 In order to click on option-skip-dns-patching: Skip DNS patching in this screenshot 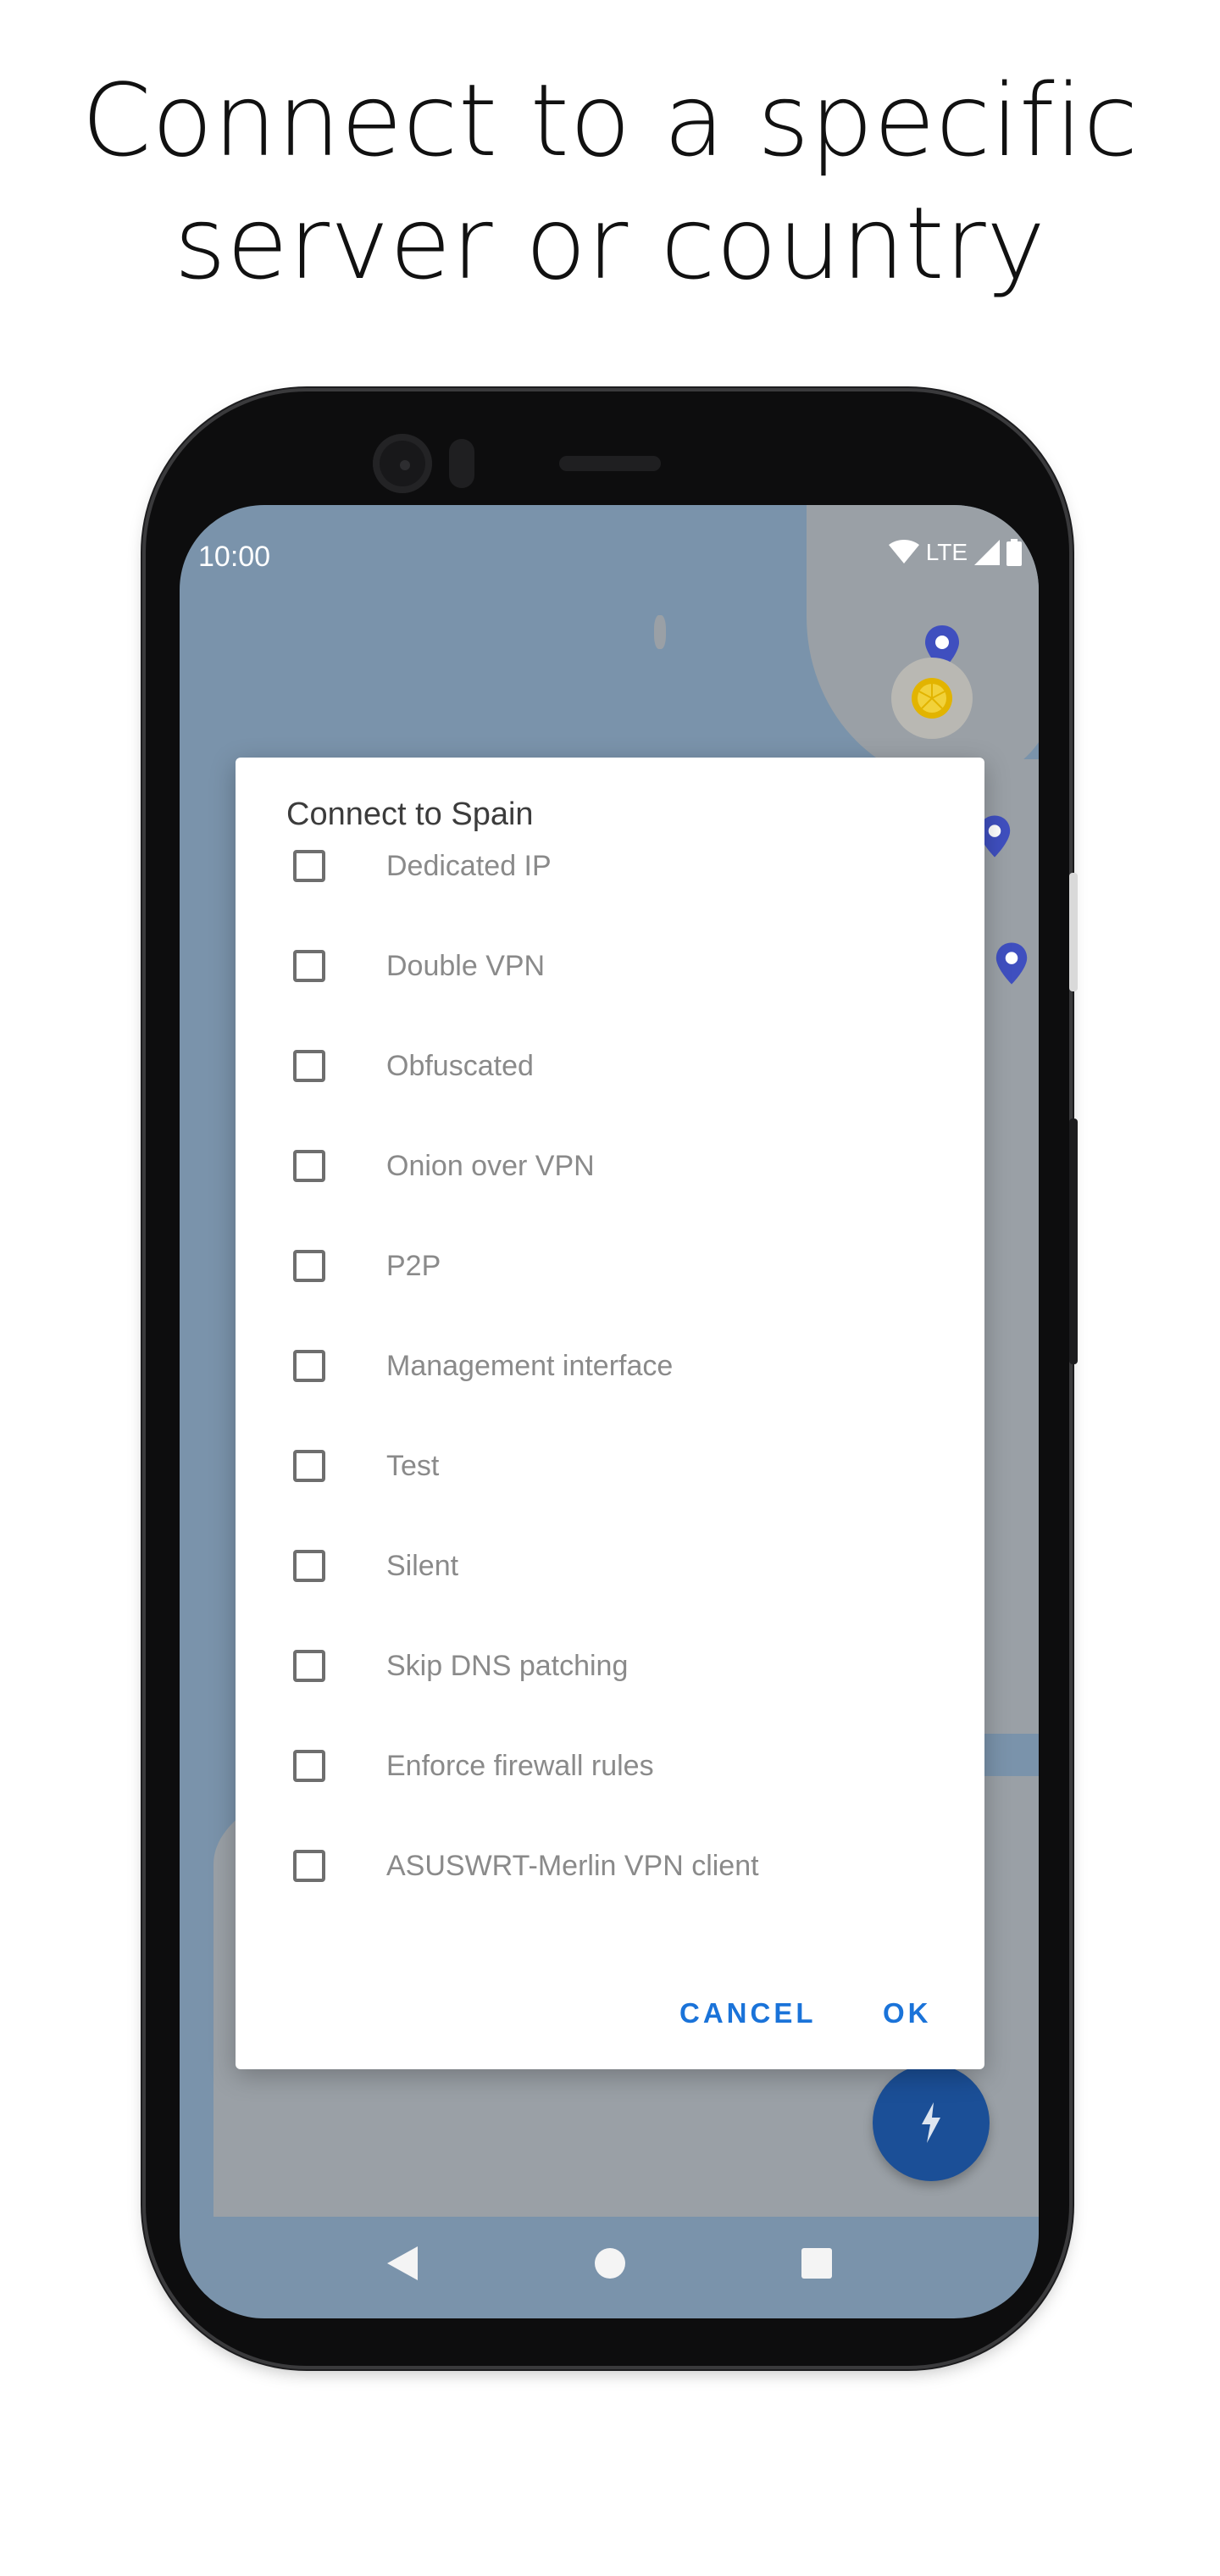, I will do `click(616, 1666)`.